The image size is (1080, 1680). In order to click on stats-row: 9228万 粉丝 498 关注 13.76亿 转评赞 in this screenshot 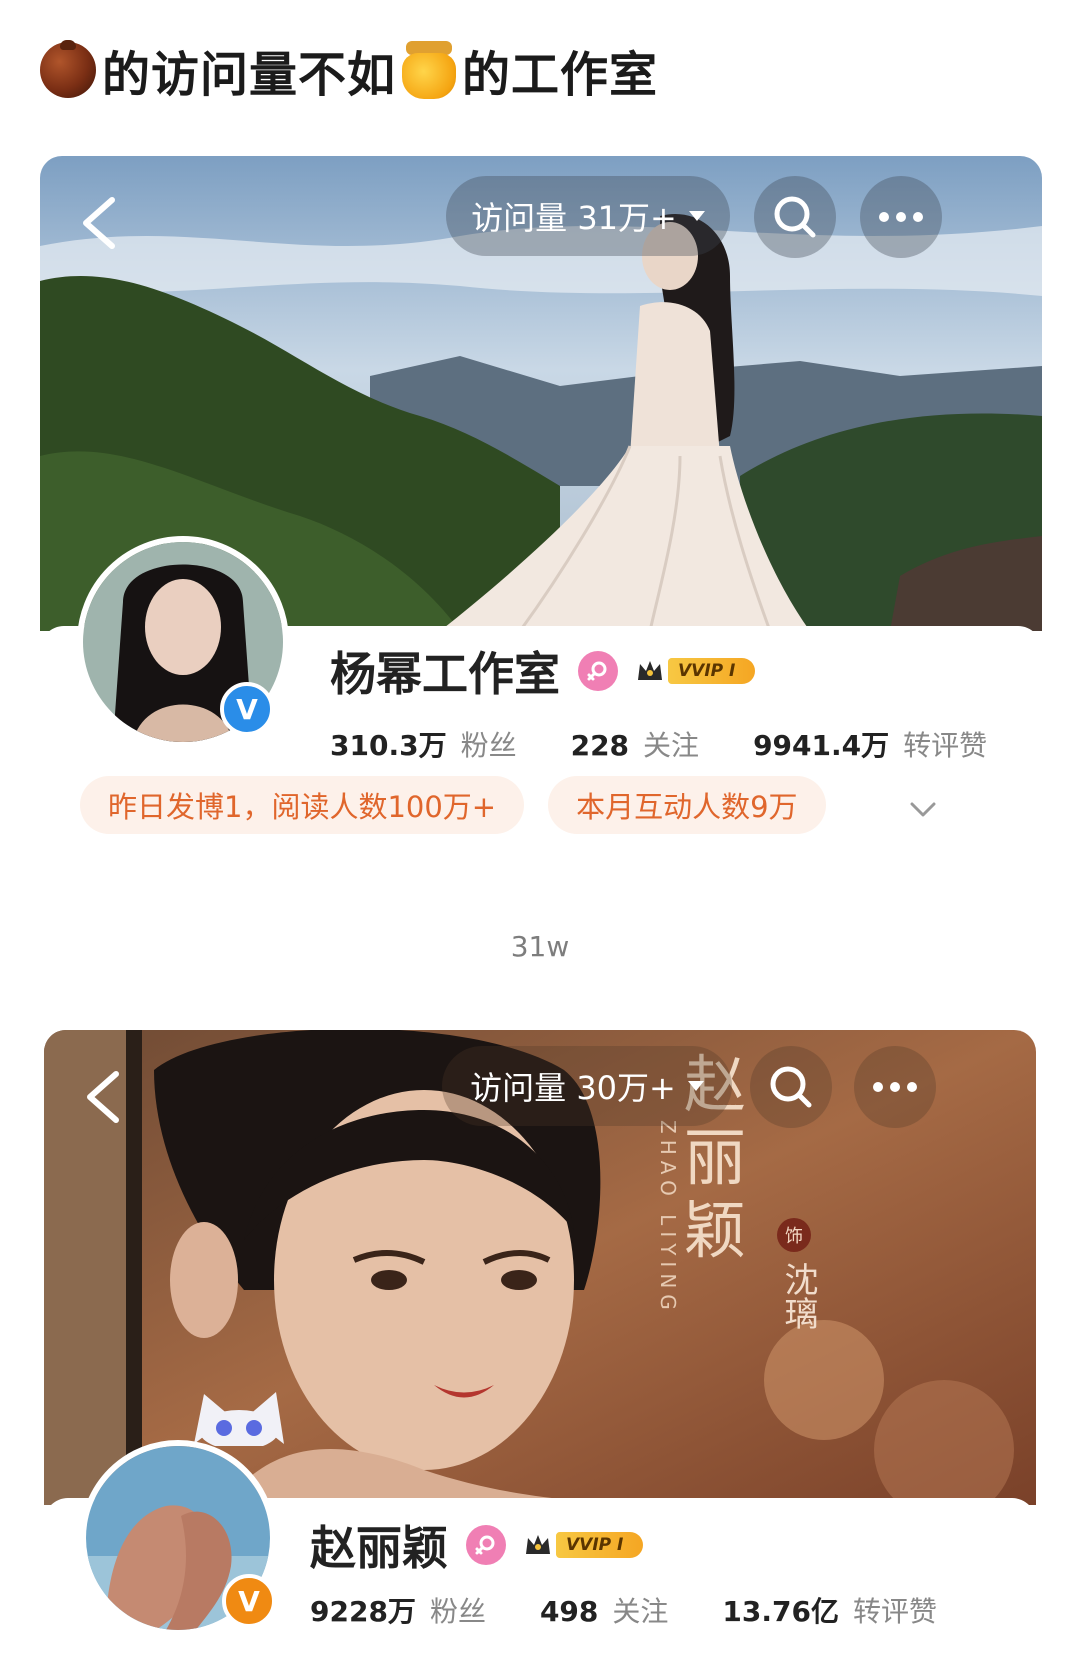, I will do `click(650, 1610)`.